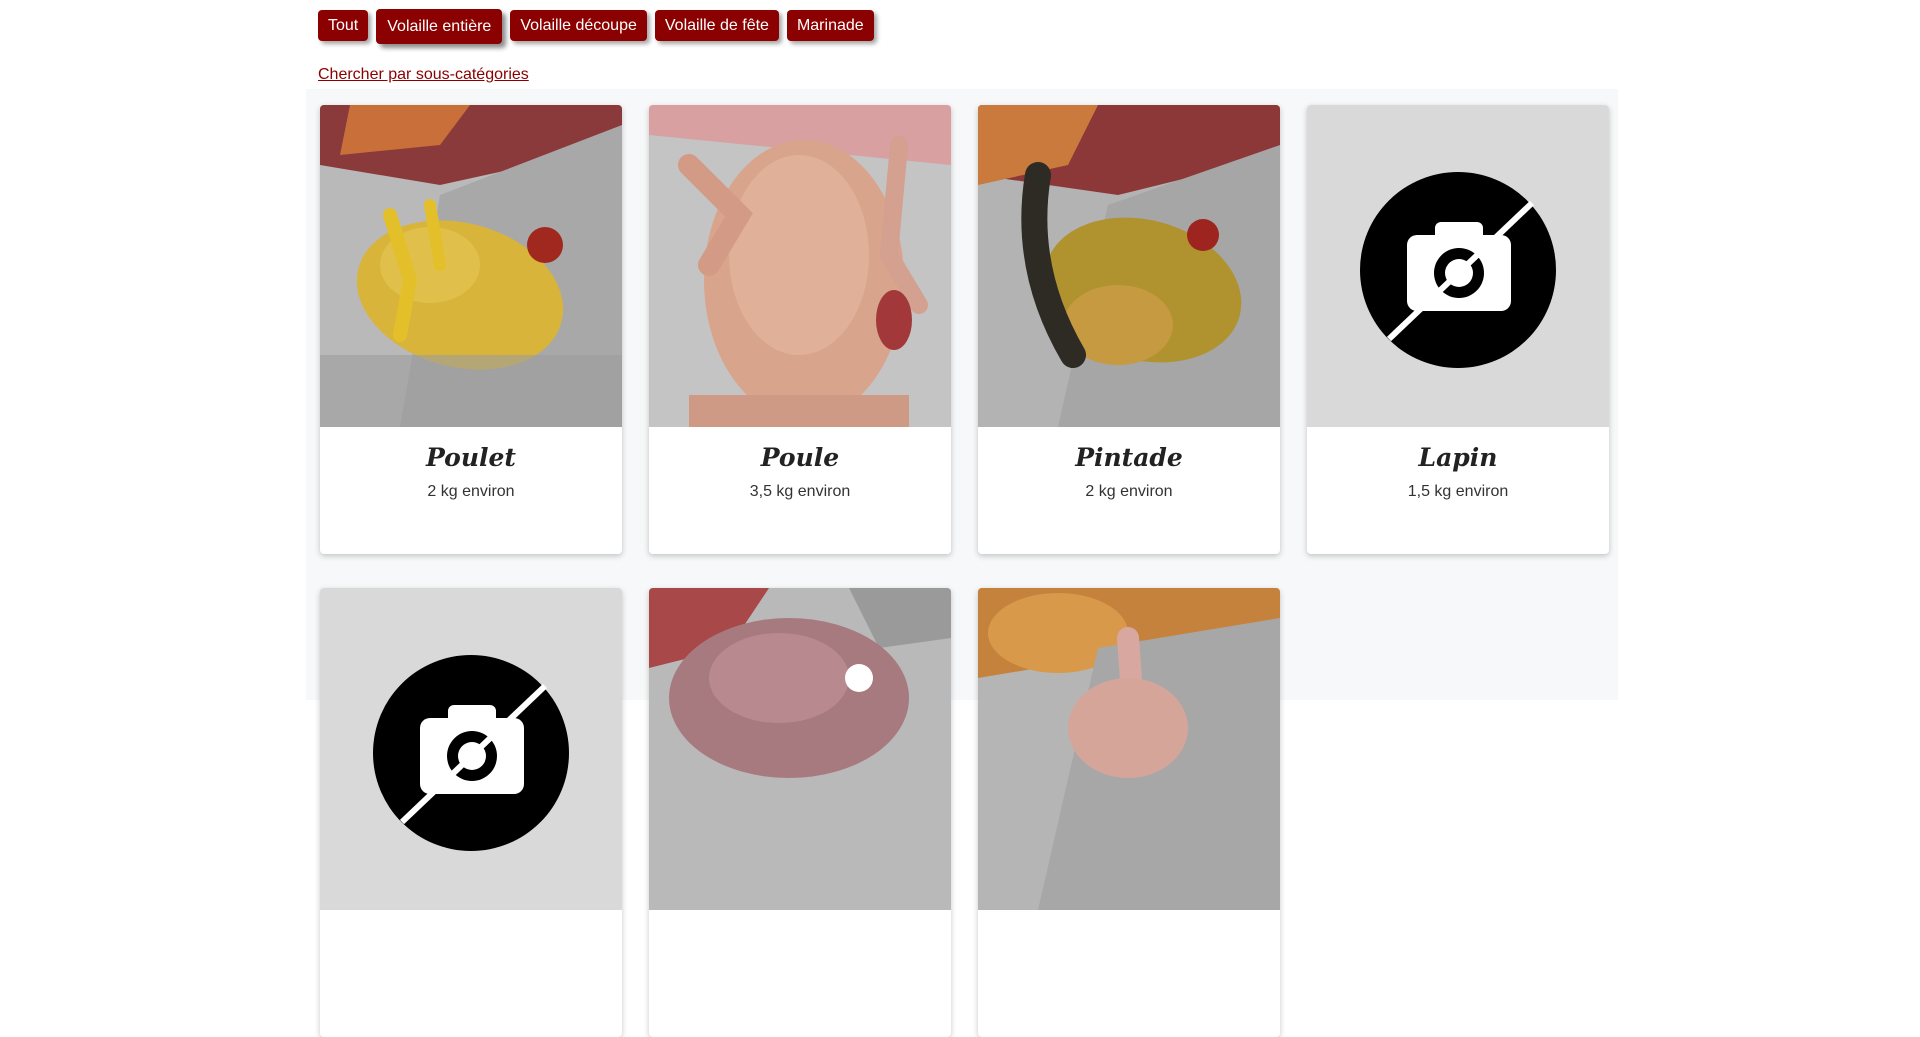 The image size is (1920, 1037). Describe the element at coordinates (1129, 457) in the screenshot. I see `product-title: Pintade` at that location.